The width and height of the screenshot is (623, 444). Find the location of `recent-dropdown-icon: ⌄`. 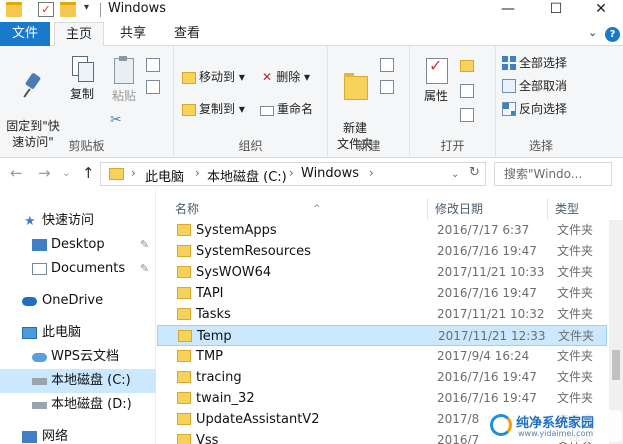

recent-dropdown-icon: ⌄ is located at coordinates (66, 173).